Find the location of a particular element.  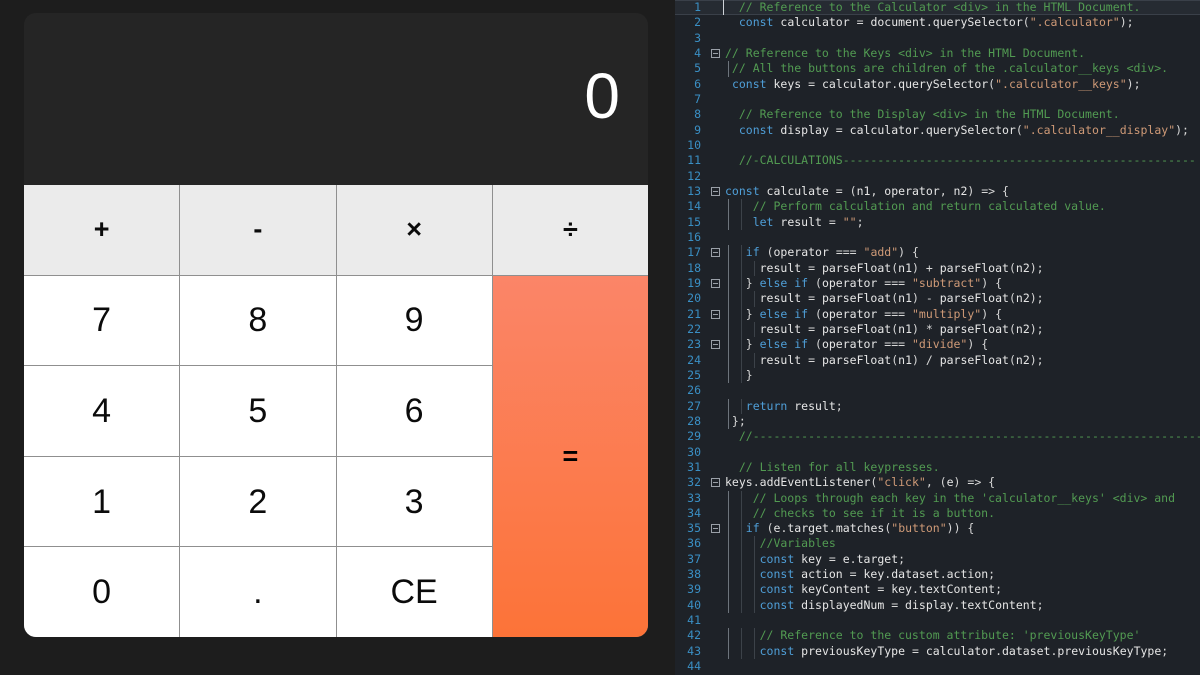

line-number: 41 is located at coordinates (694, 620).